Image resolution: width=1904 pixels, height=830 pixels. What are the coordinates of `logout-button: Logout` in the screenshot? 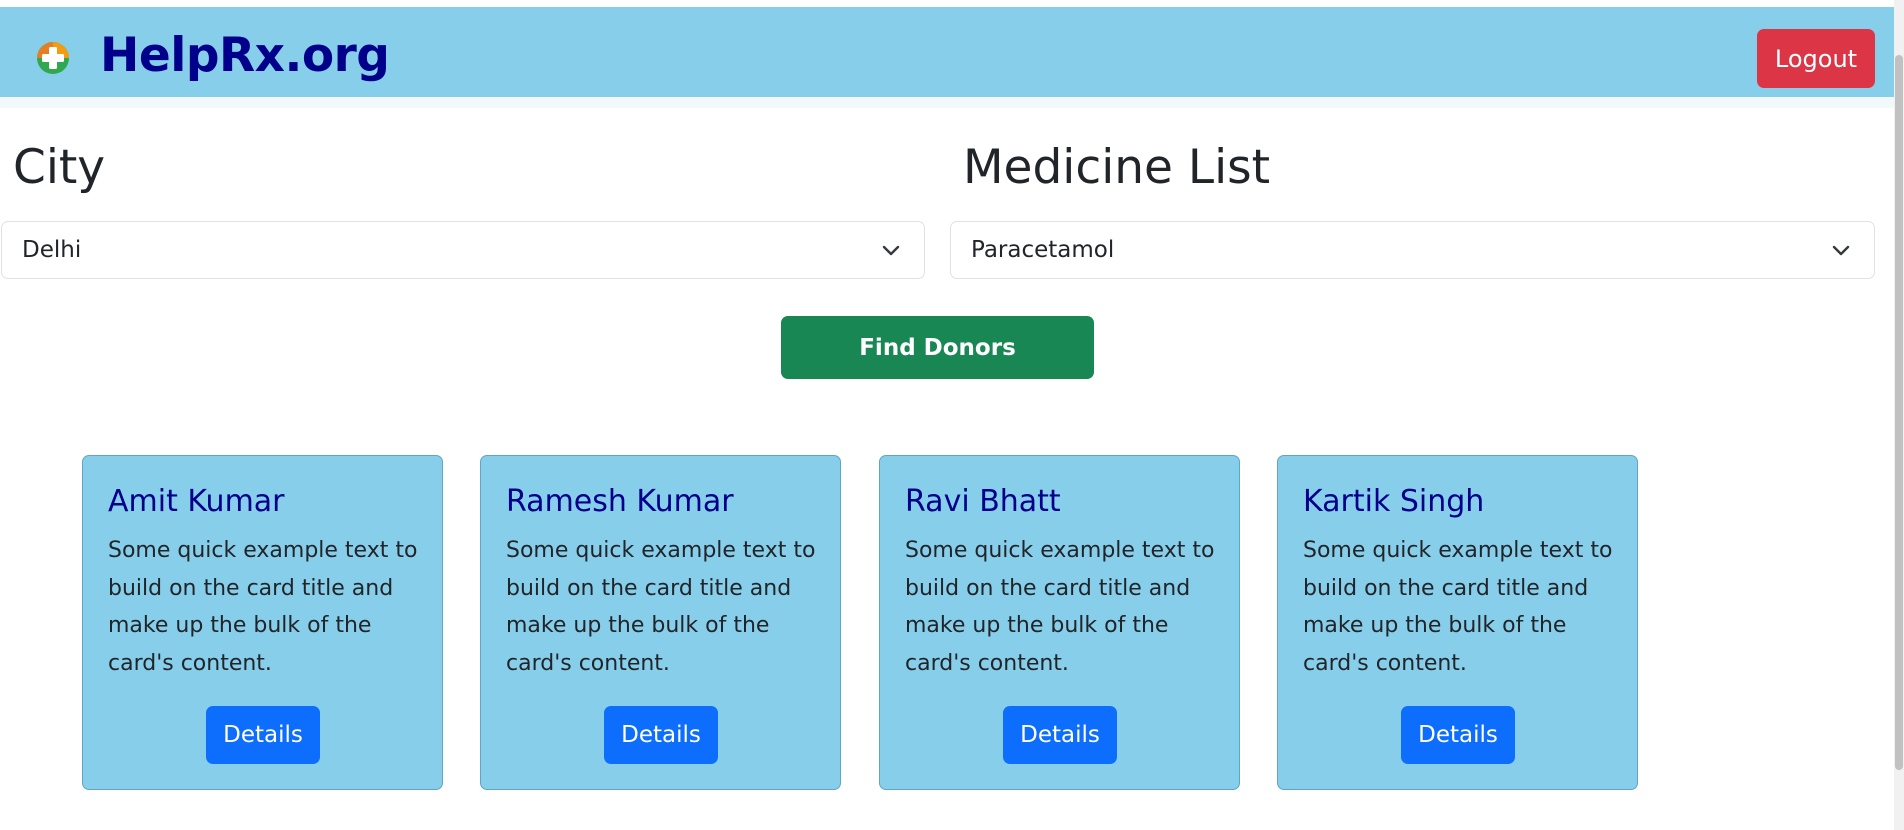 It's located at (1816, 58).